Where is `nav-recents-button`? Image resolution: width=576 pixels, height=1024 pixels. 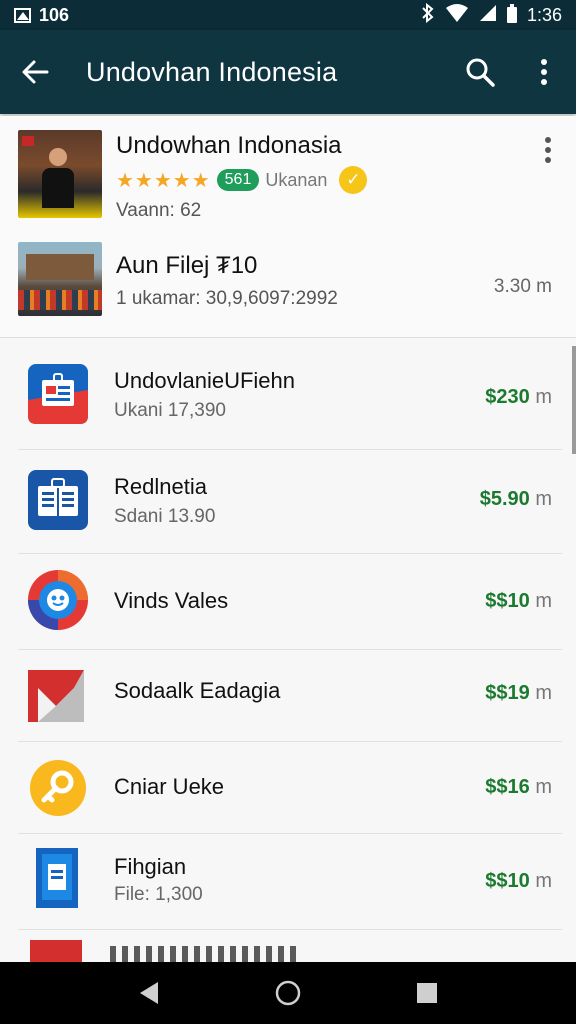
nav-recents-button is located at coordinates (427, 993).